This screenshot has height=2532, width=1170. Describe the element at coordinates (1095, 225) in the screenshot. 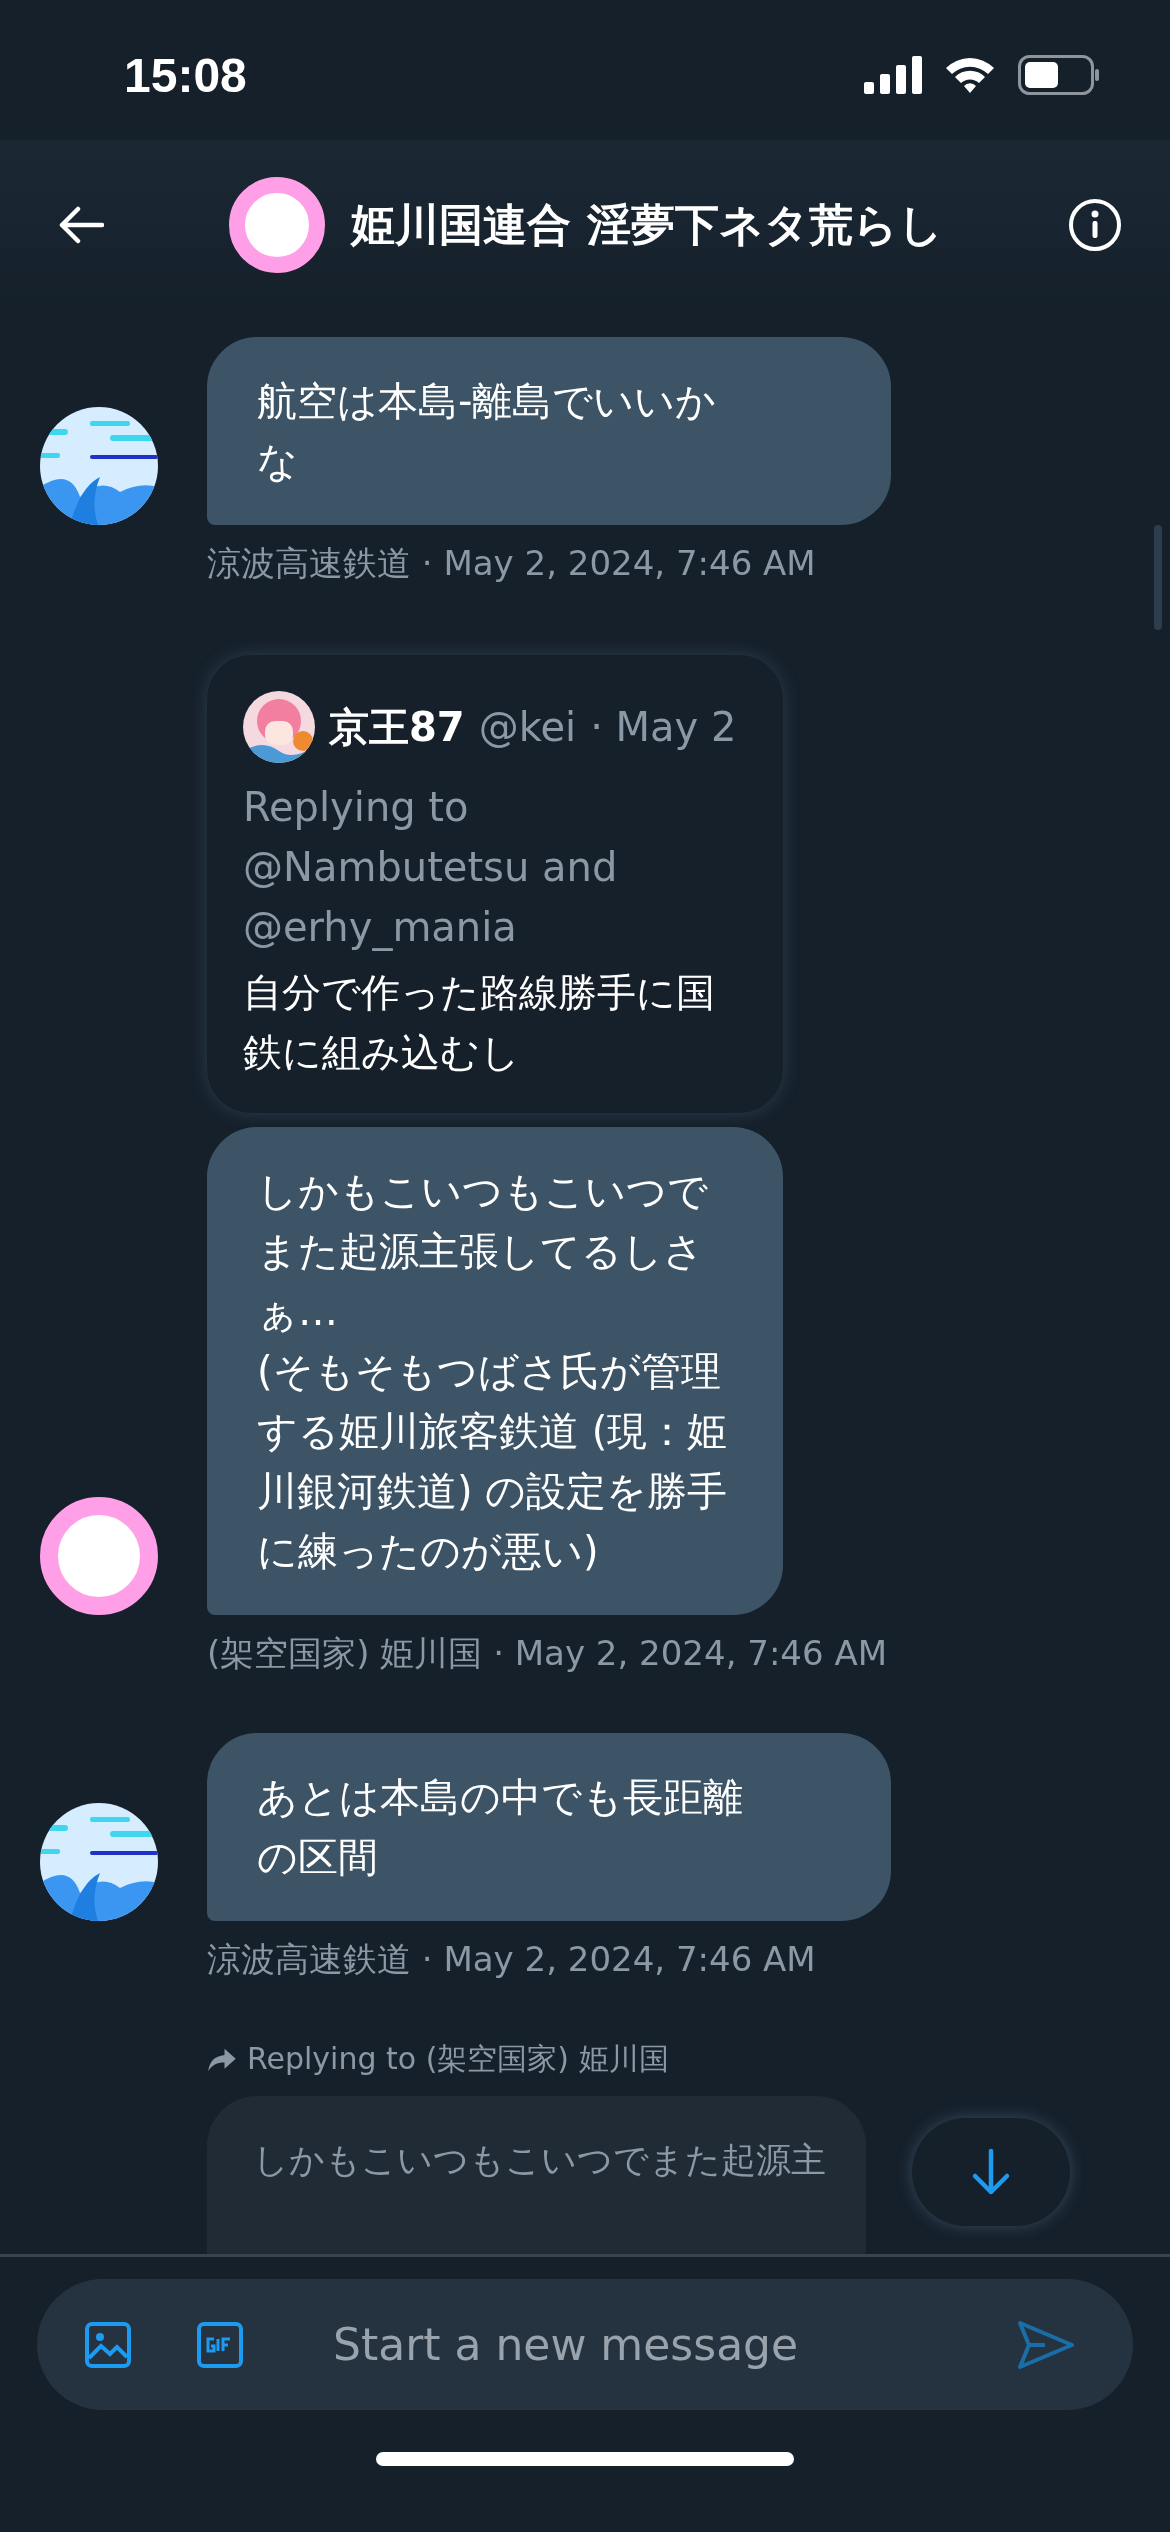

I see `info-icon` at that location.